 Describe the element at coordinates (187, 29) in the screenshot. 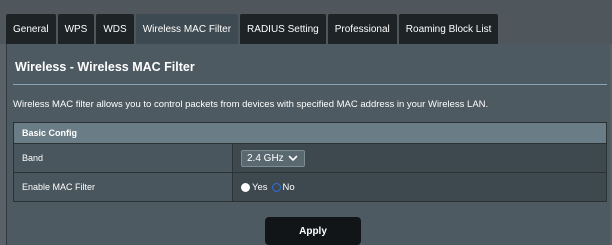

I see `tab-wireless-mac-filter: Wireless MAC Filter` at that location.